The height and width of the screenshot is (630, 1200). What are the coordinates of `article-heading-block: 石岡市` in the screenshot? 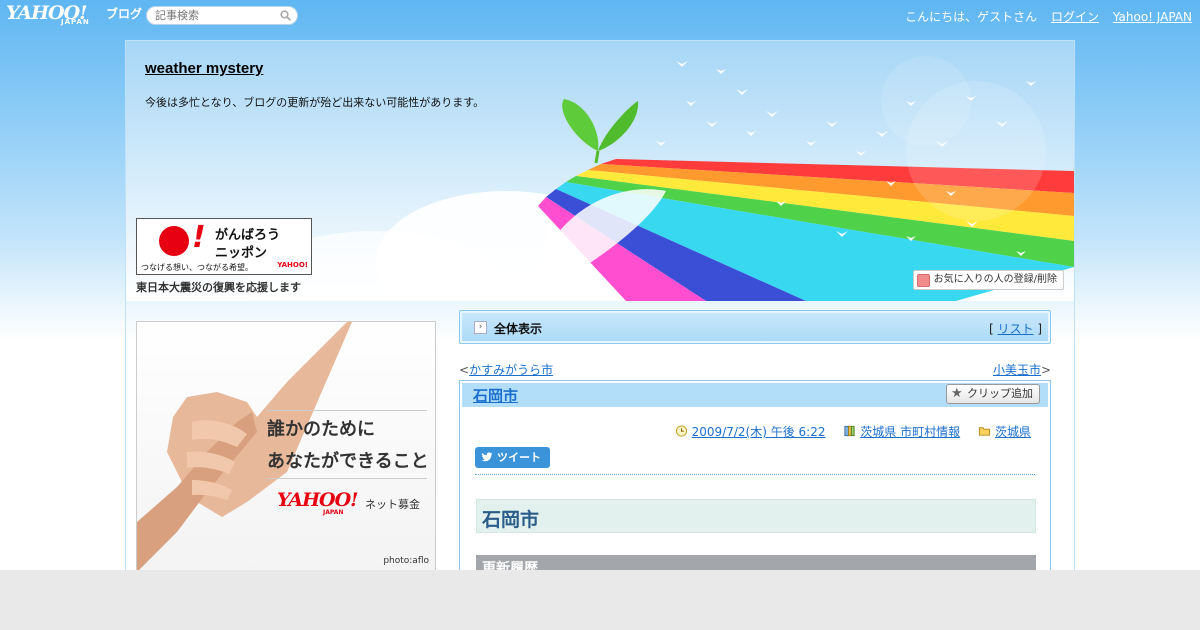 It's located at (756, 516).